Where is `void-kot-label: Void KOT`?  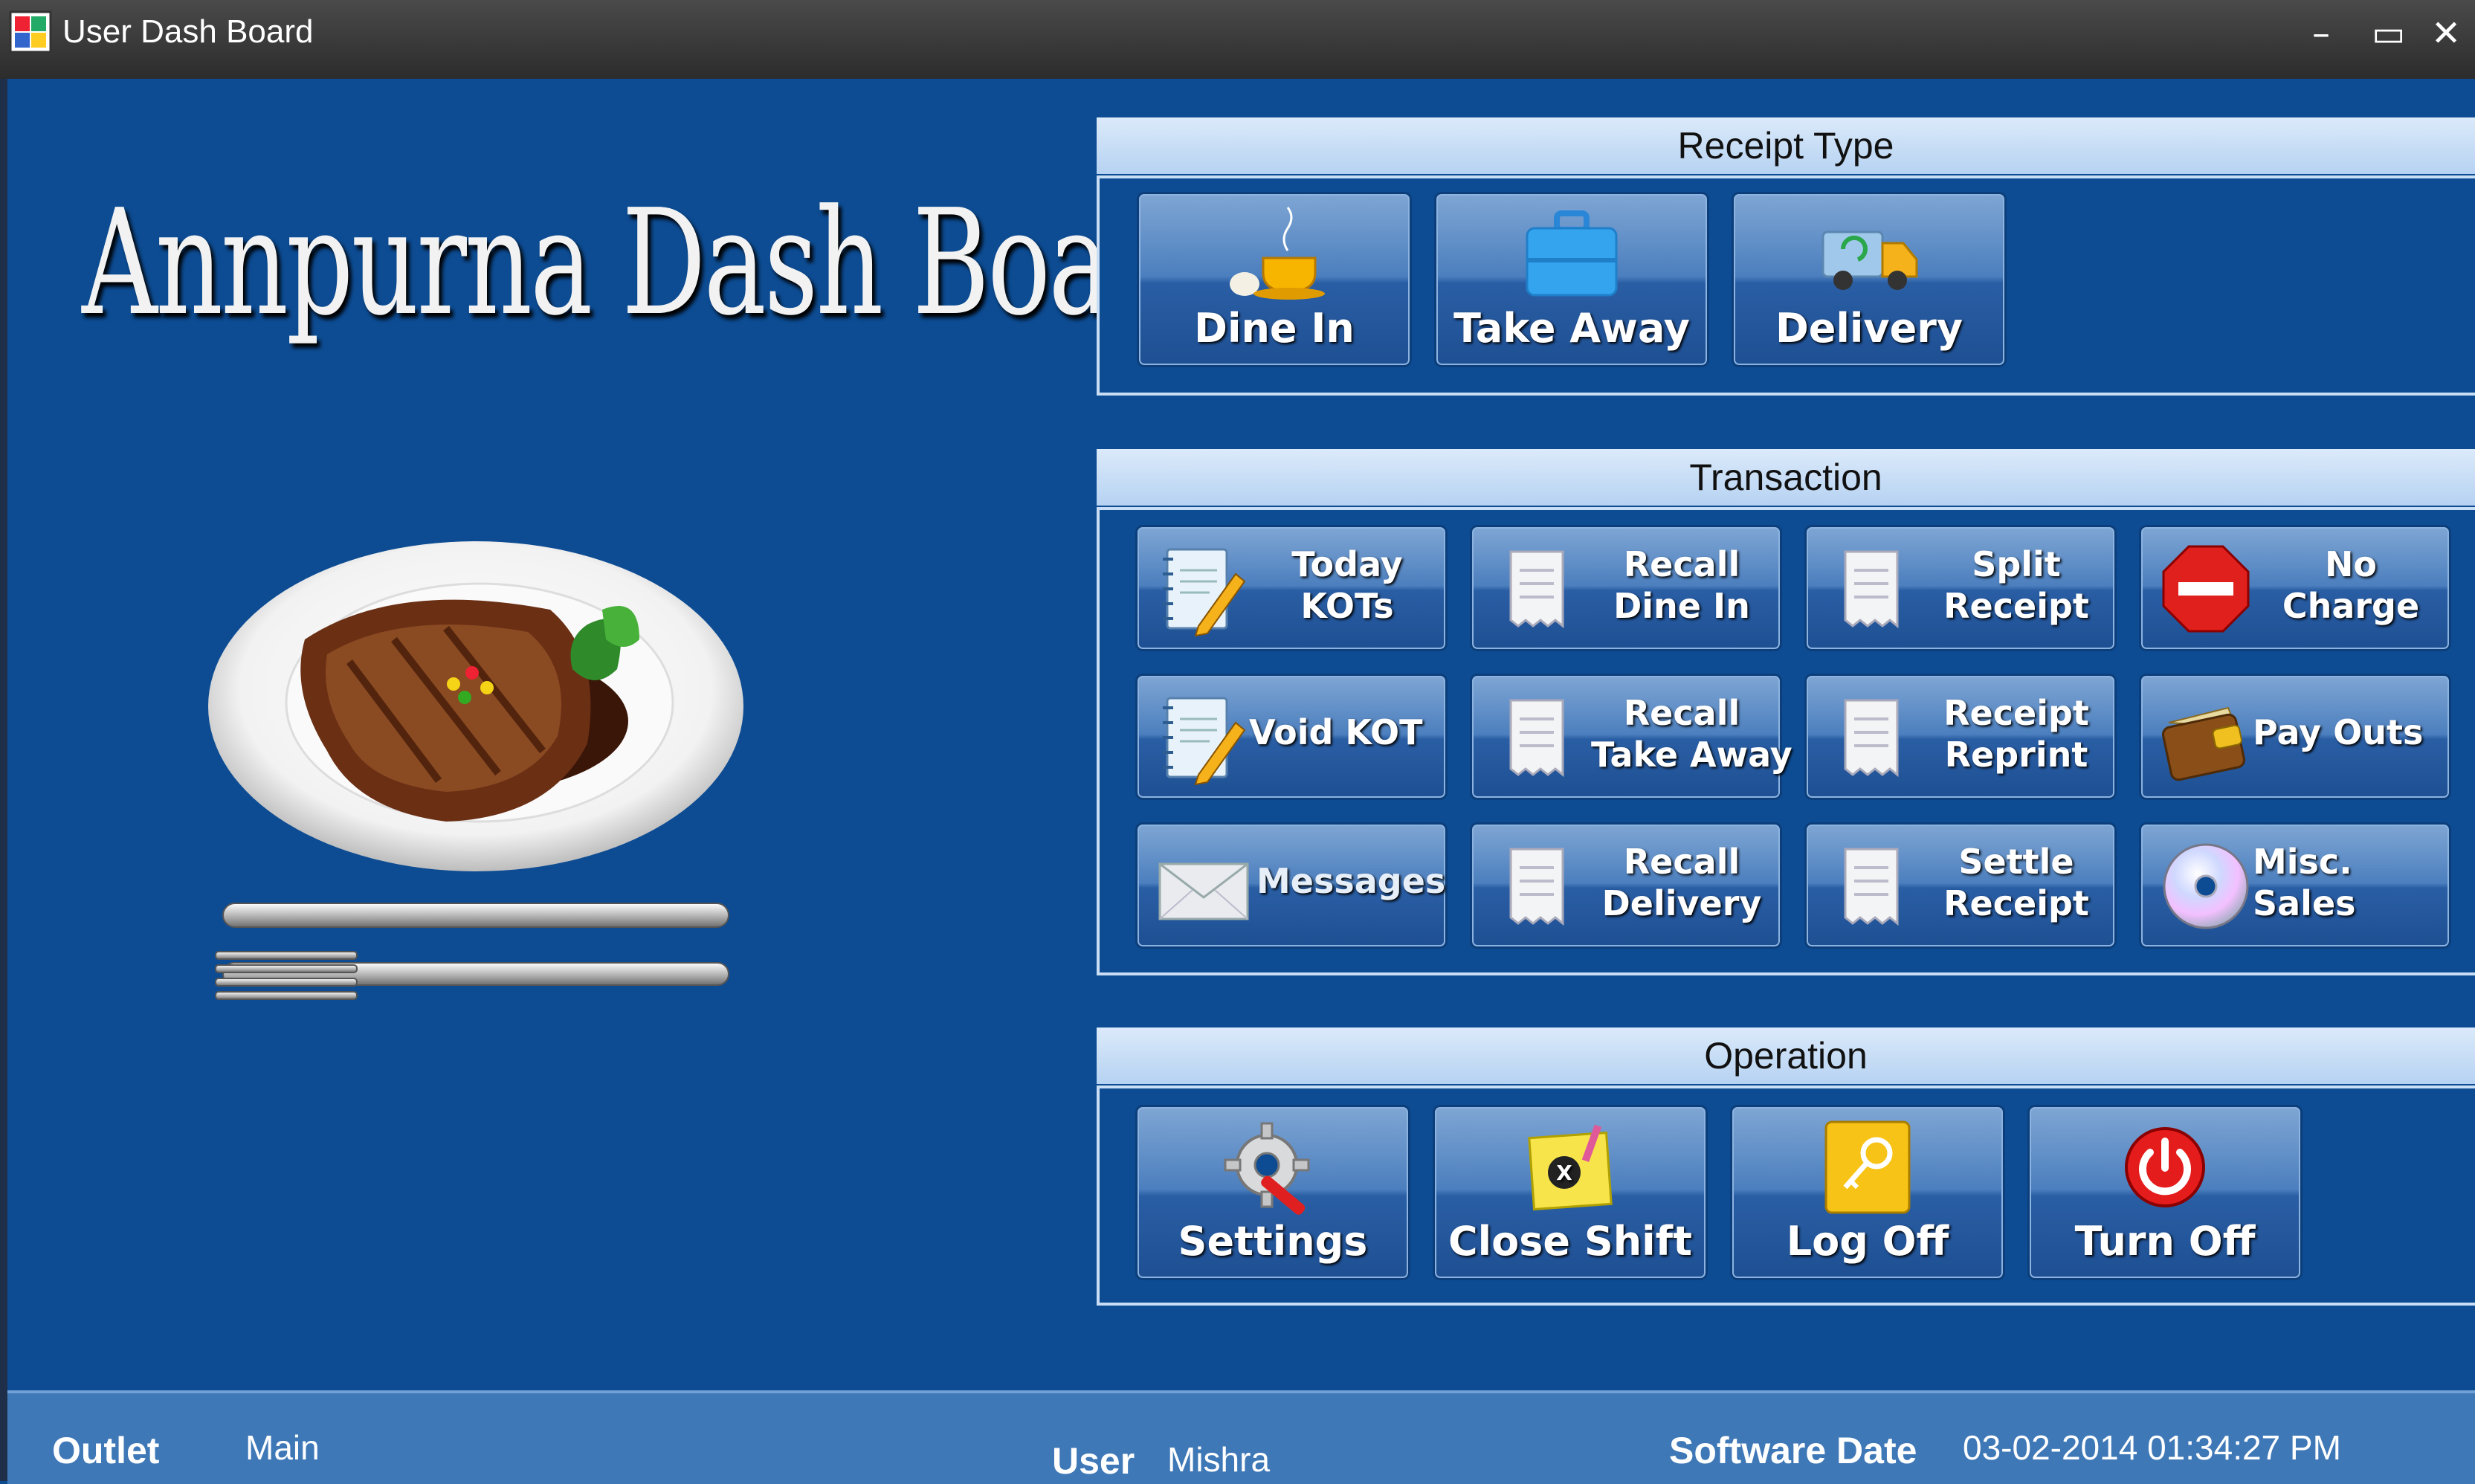
void-kot-label: Void KOT is located at coordinates (1336, 732).